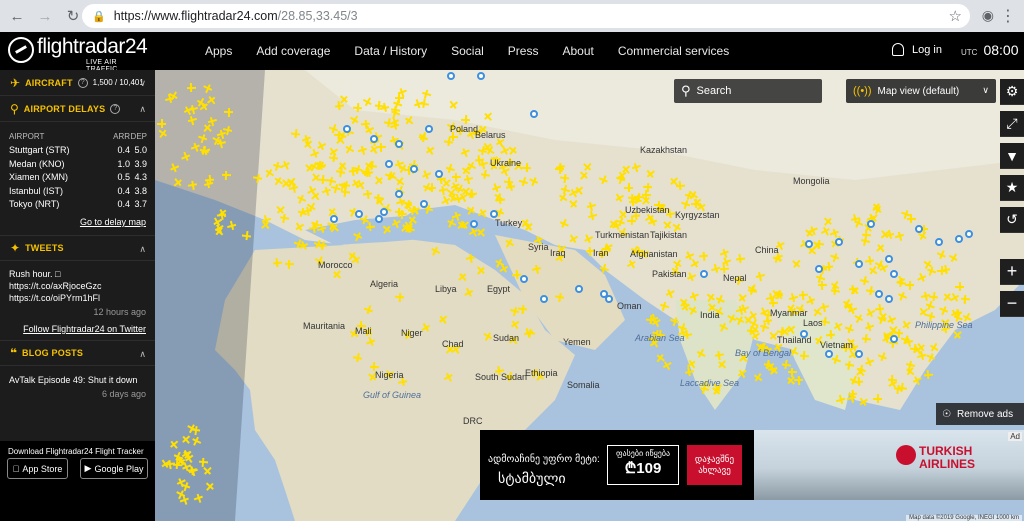 The height and width of the screenshot is (521, 1024). Describe the element at coordinates (78, 178) in the screenshot. I see `delay-row: Xiamen (XMN) 0.5 4.3` at that location.